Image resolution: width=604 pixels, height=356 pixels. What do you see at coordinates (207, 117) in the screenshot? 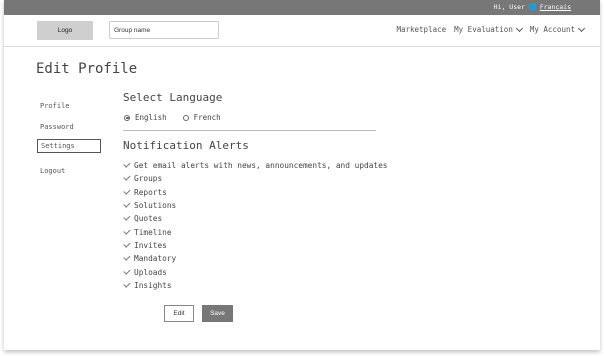
I see `radio-label: French` at bounding box center [207, 117].